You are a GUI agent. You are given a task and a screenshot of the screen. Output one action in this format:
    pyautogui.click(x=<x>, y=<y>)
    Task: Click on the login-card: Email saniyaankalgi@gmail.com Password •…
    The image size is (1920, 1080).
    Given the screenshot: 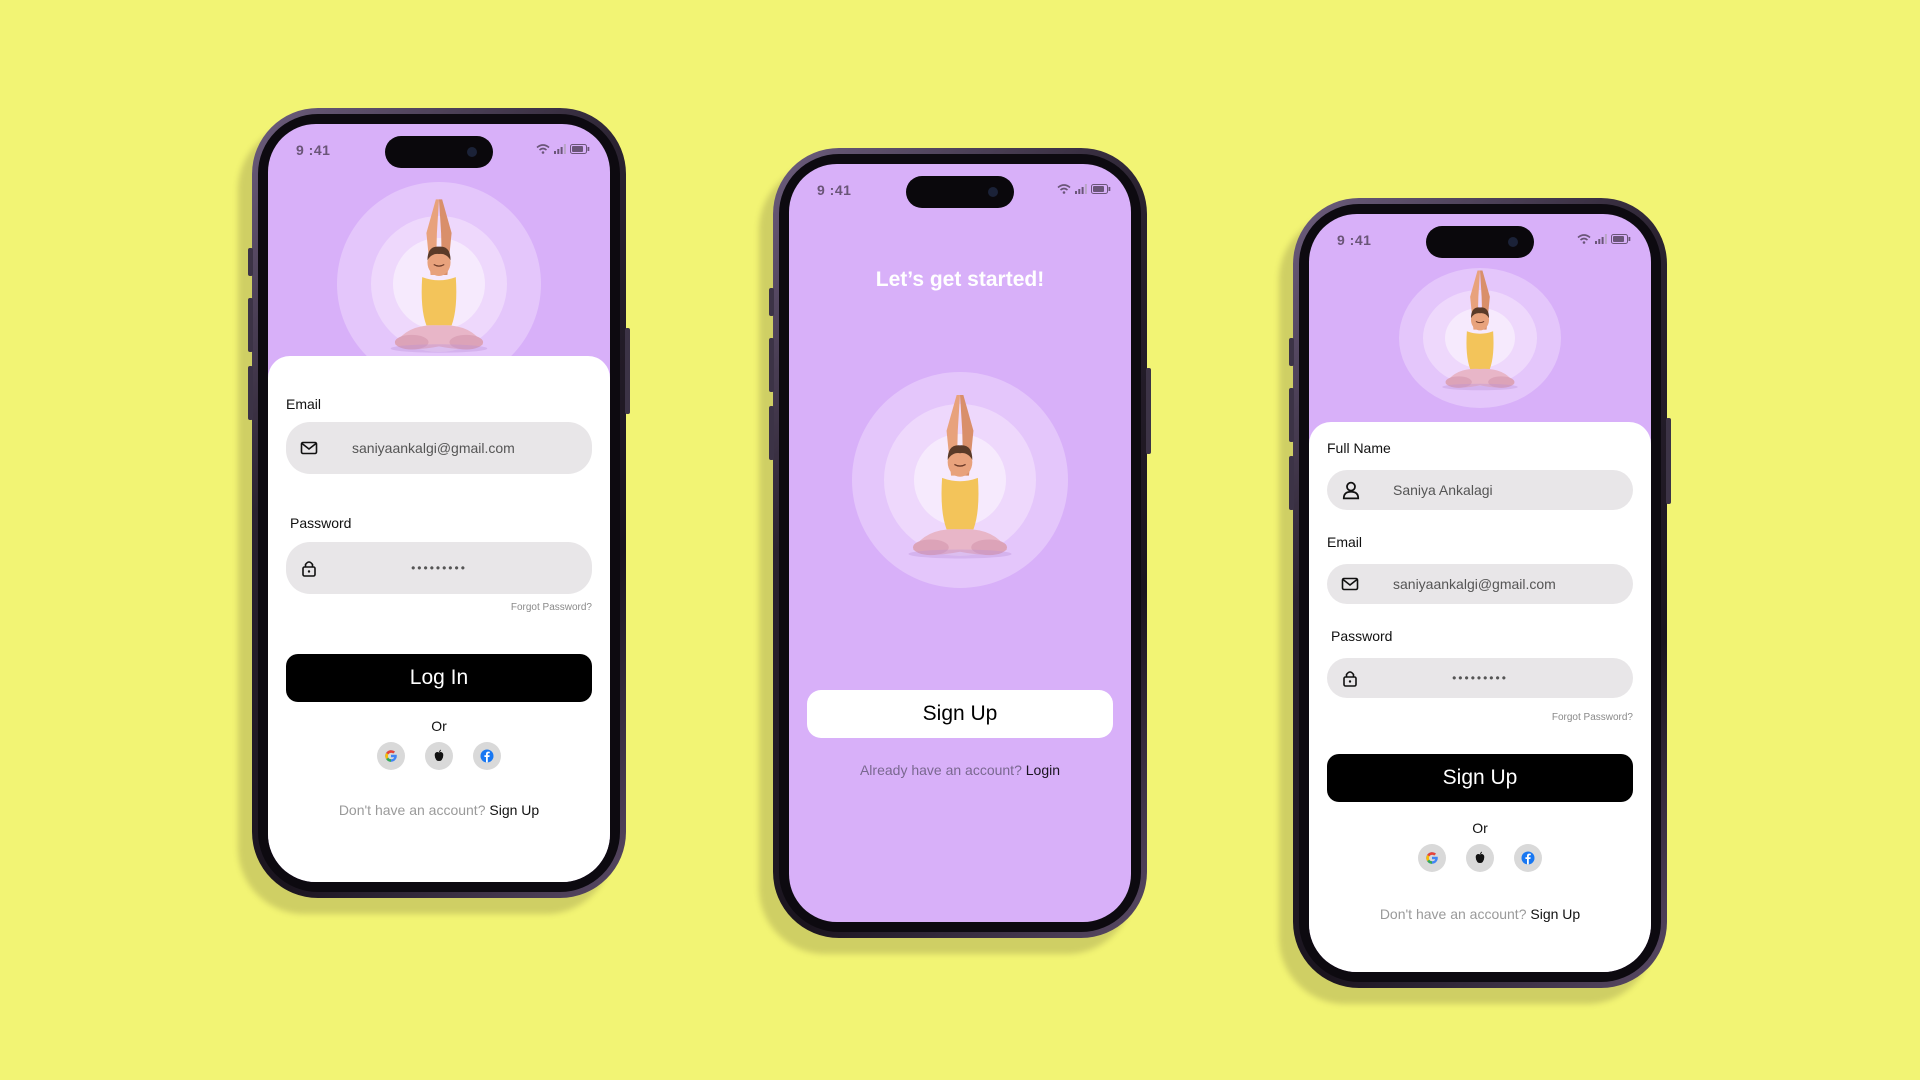 What is the action you would take?
    pyautogui.click(x=439, y=619)
    